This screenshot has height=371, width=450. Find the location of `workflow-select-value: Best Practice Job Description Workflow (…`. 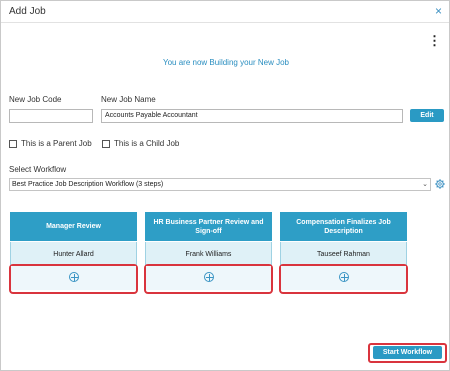

workflow-select-value: Best Practice Job Description Workflow (… is located at coordinates (88, 184).